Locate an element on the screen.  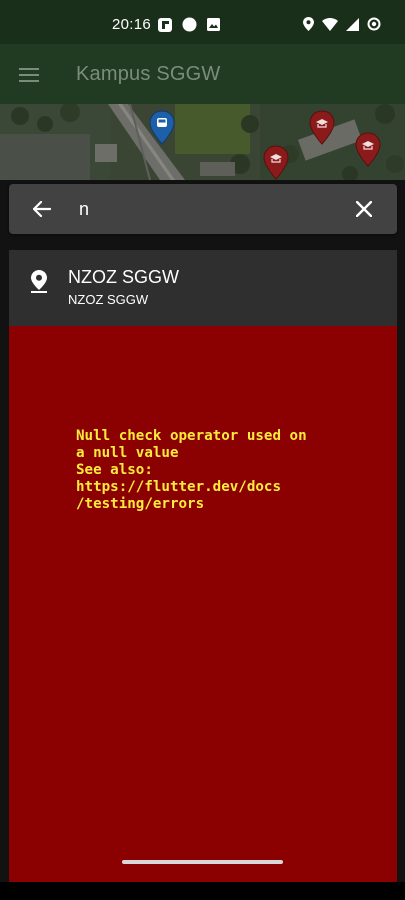
wifi-icon is located at coordinates (330, 24).